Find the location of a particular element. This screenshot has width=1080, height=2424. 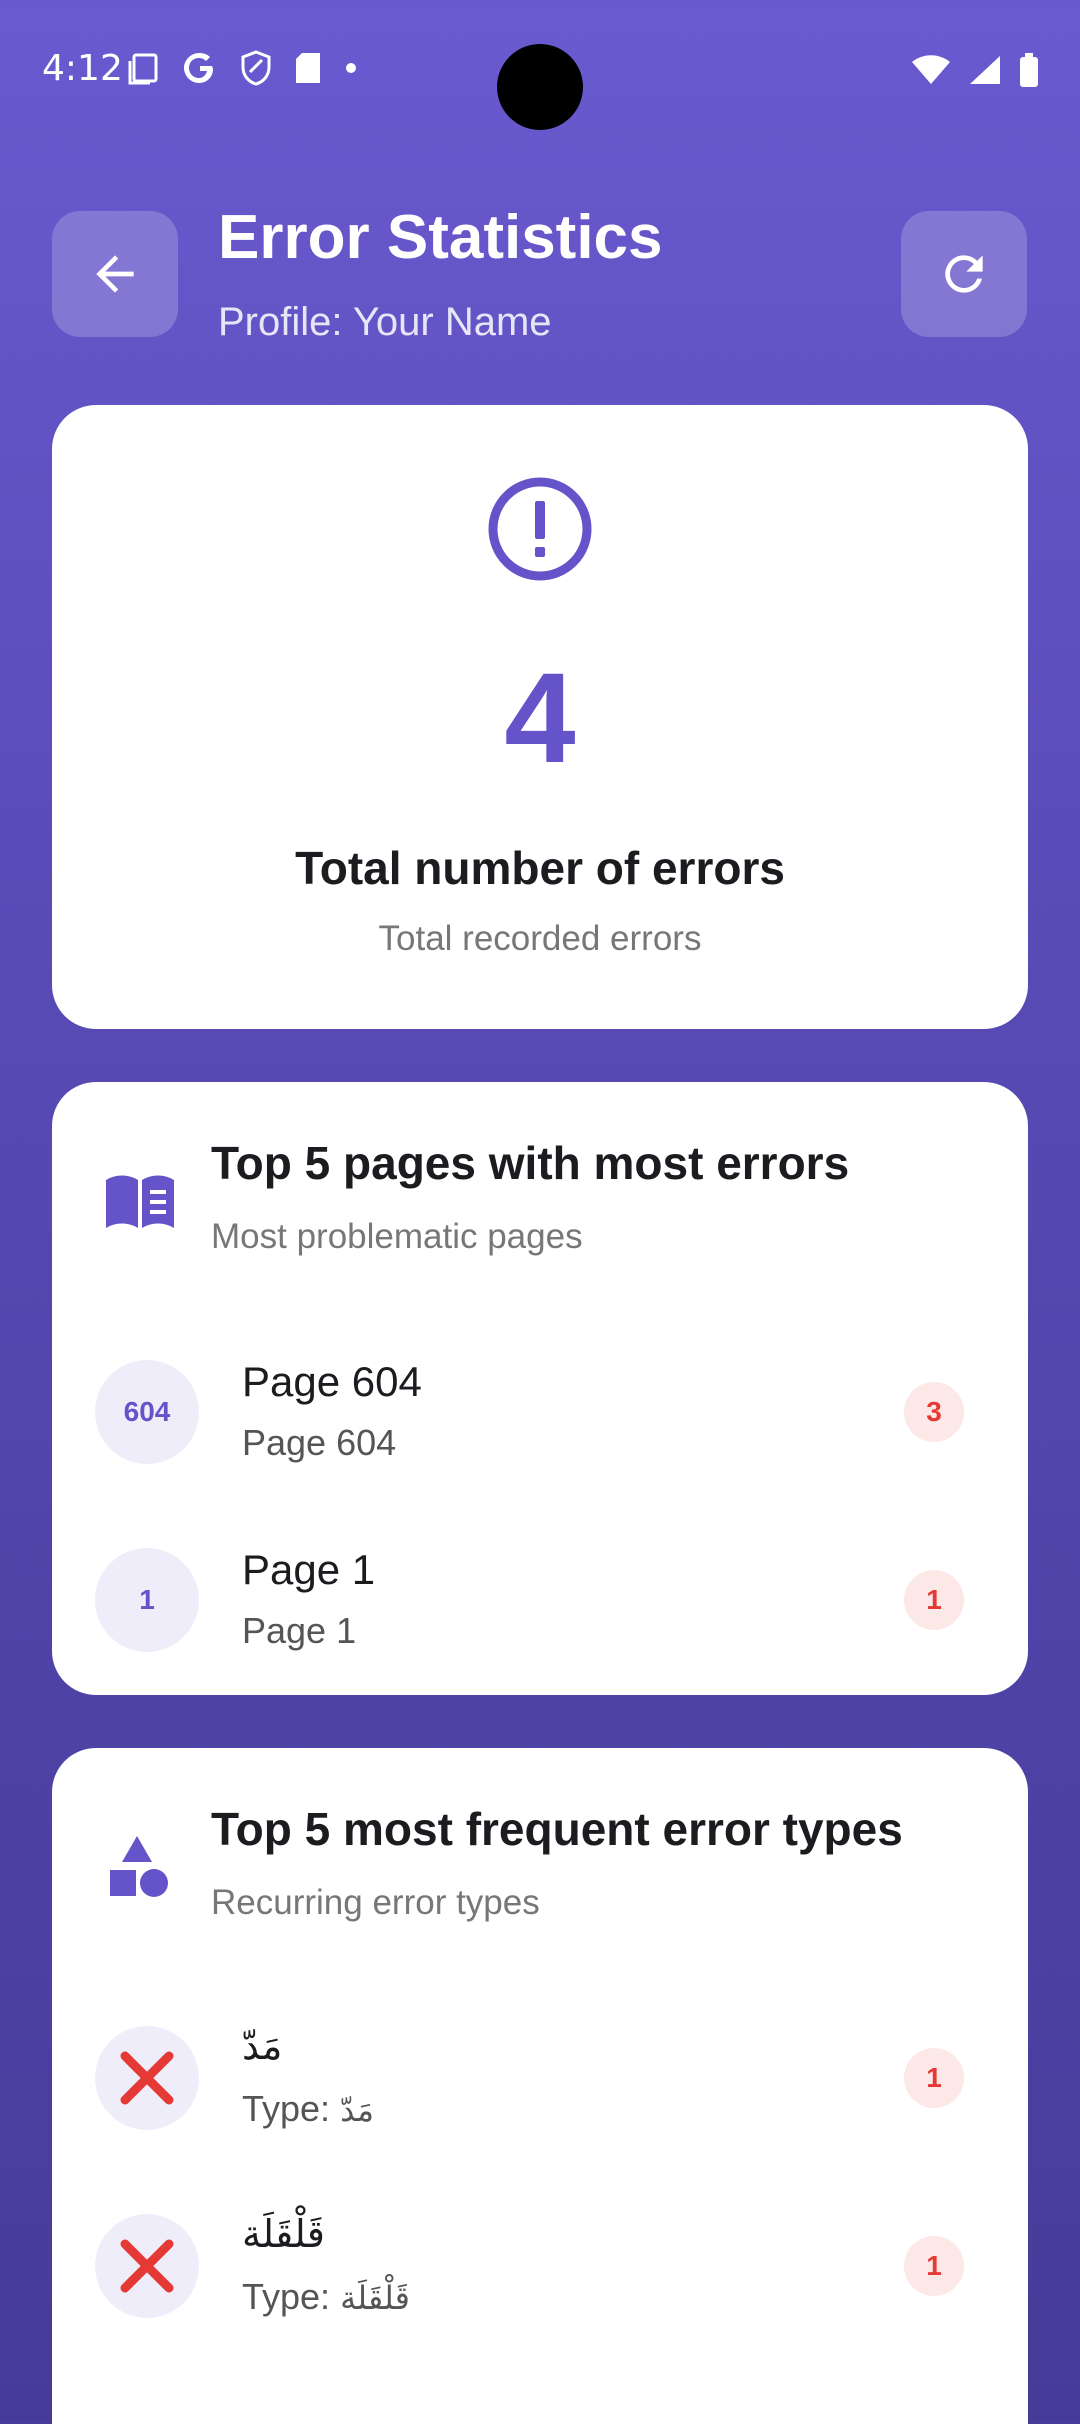

arrow-back-icon is located at coordinates (115, 274).